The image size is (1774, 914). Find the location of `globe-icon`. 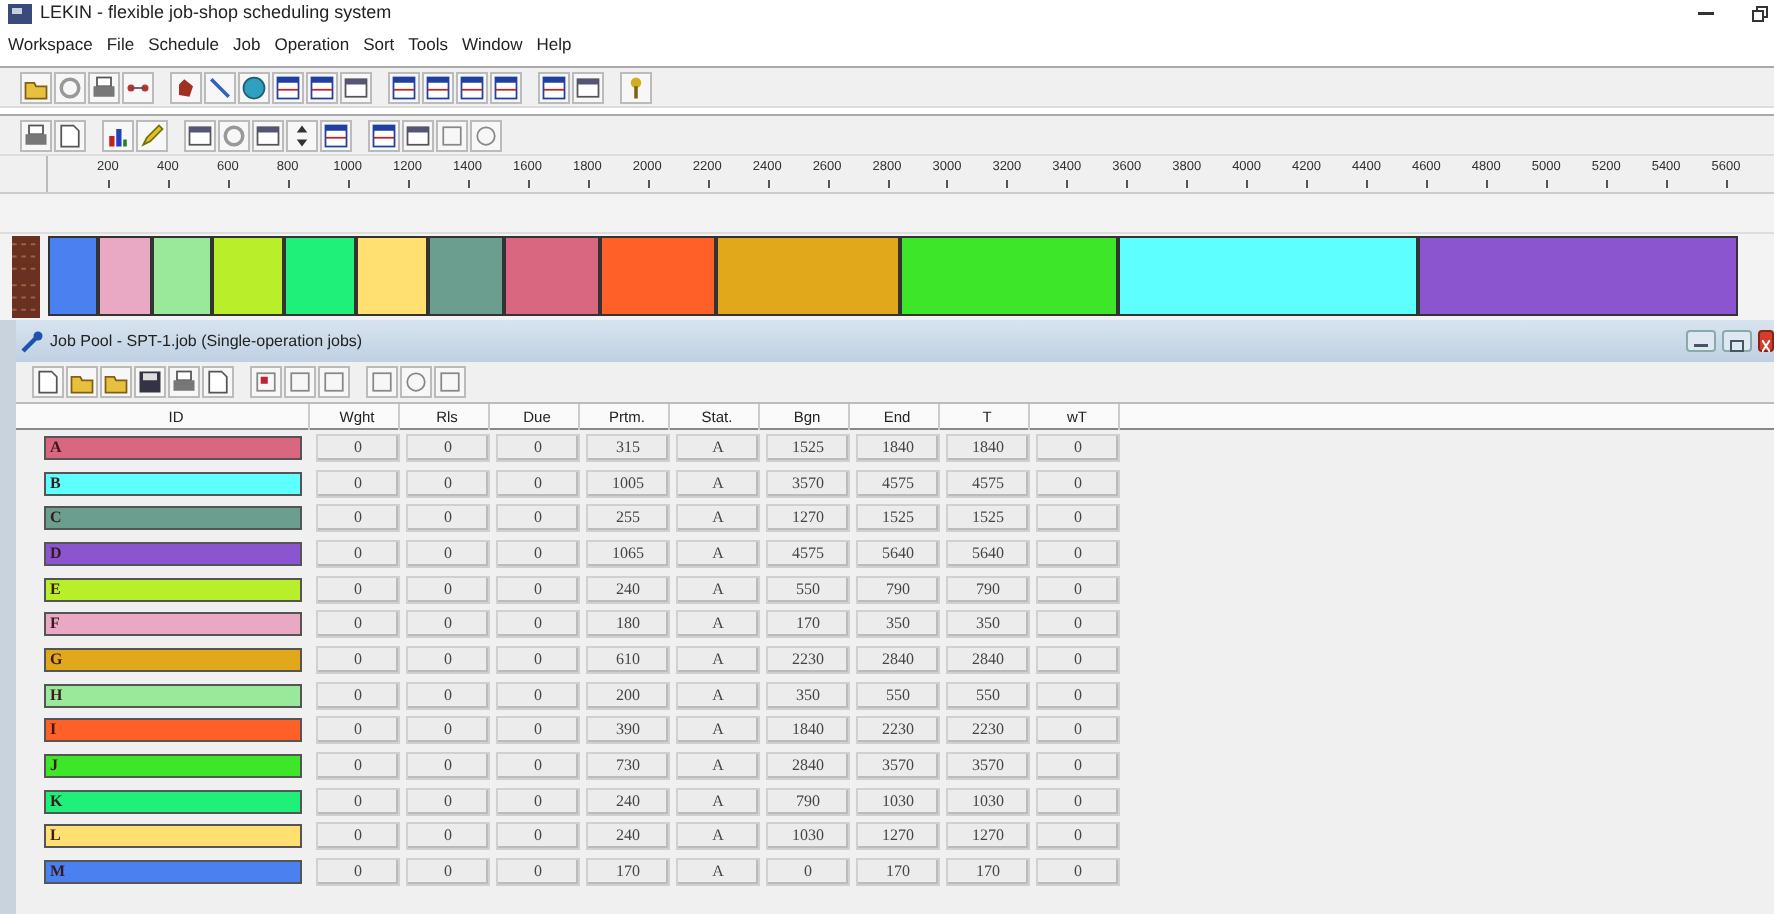

globe-icon is located at coordinates (254, 87).